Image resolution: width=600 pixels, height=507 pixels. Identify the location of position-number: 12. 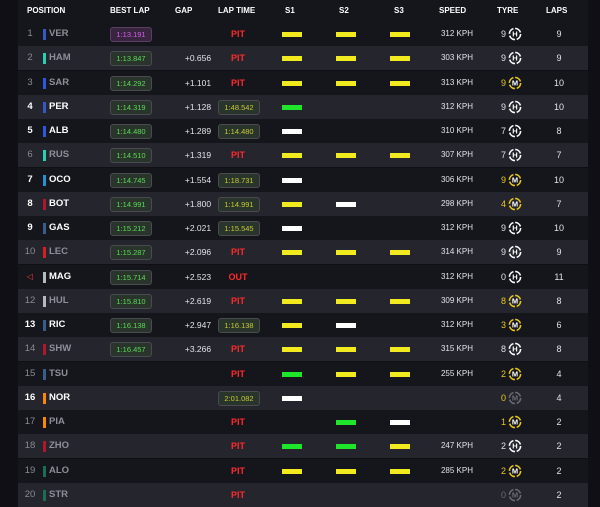
(30, 300).